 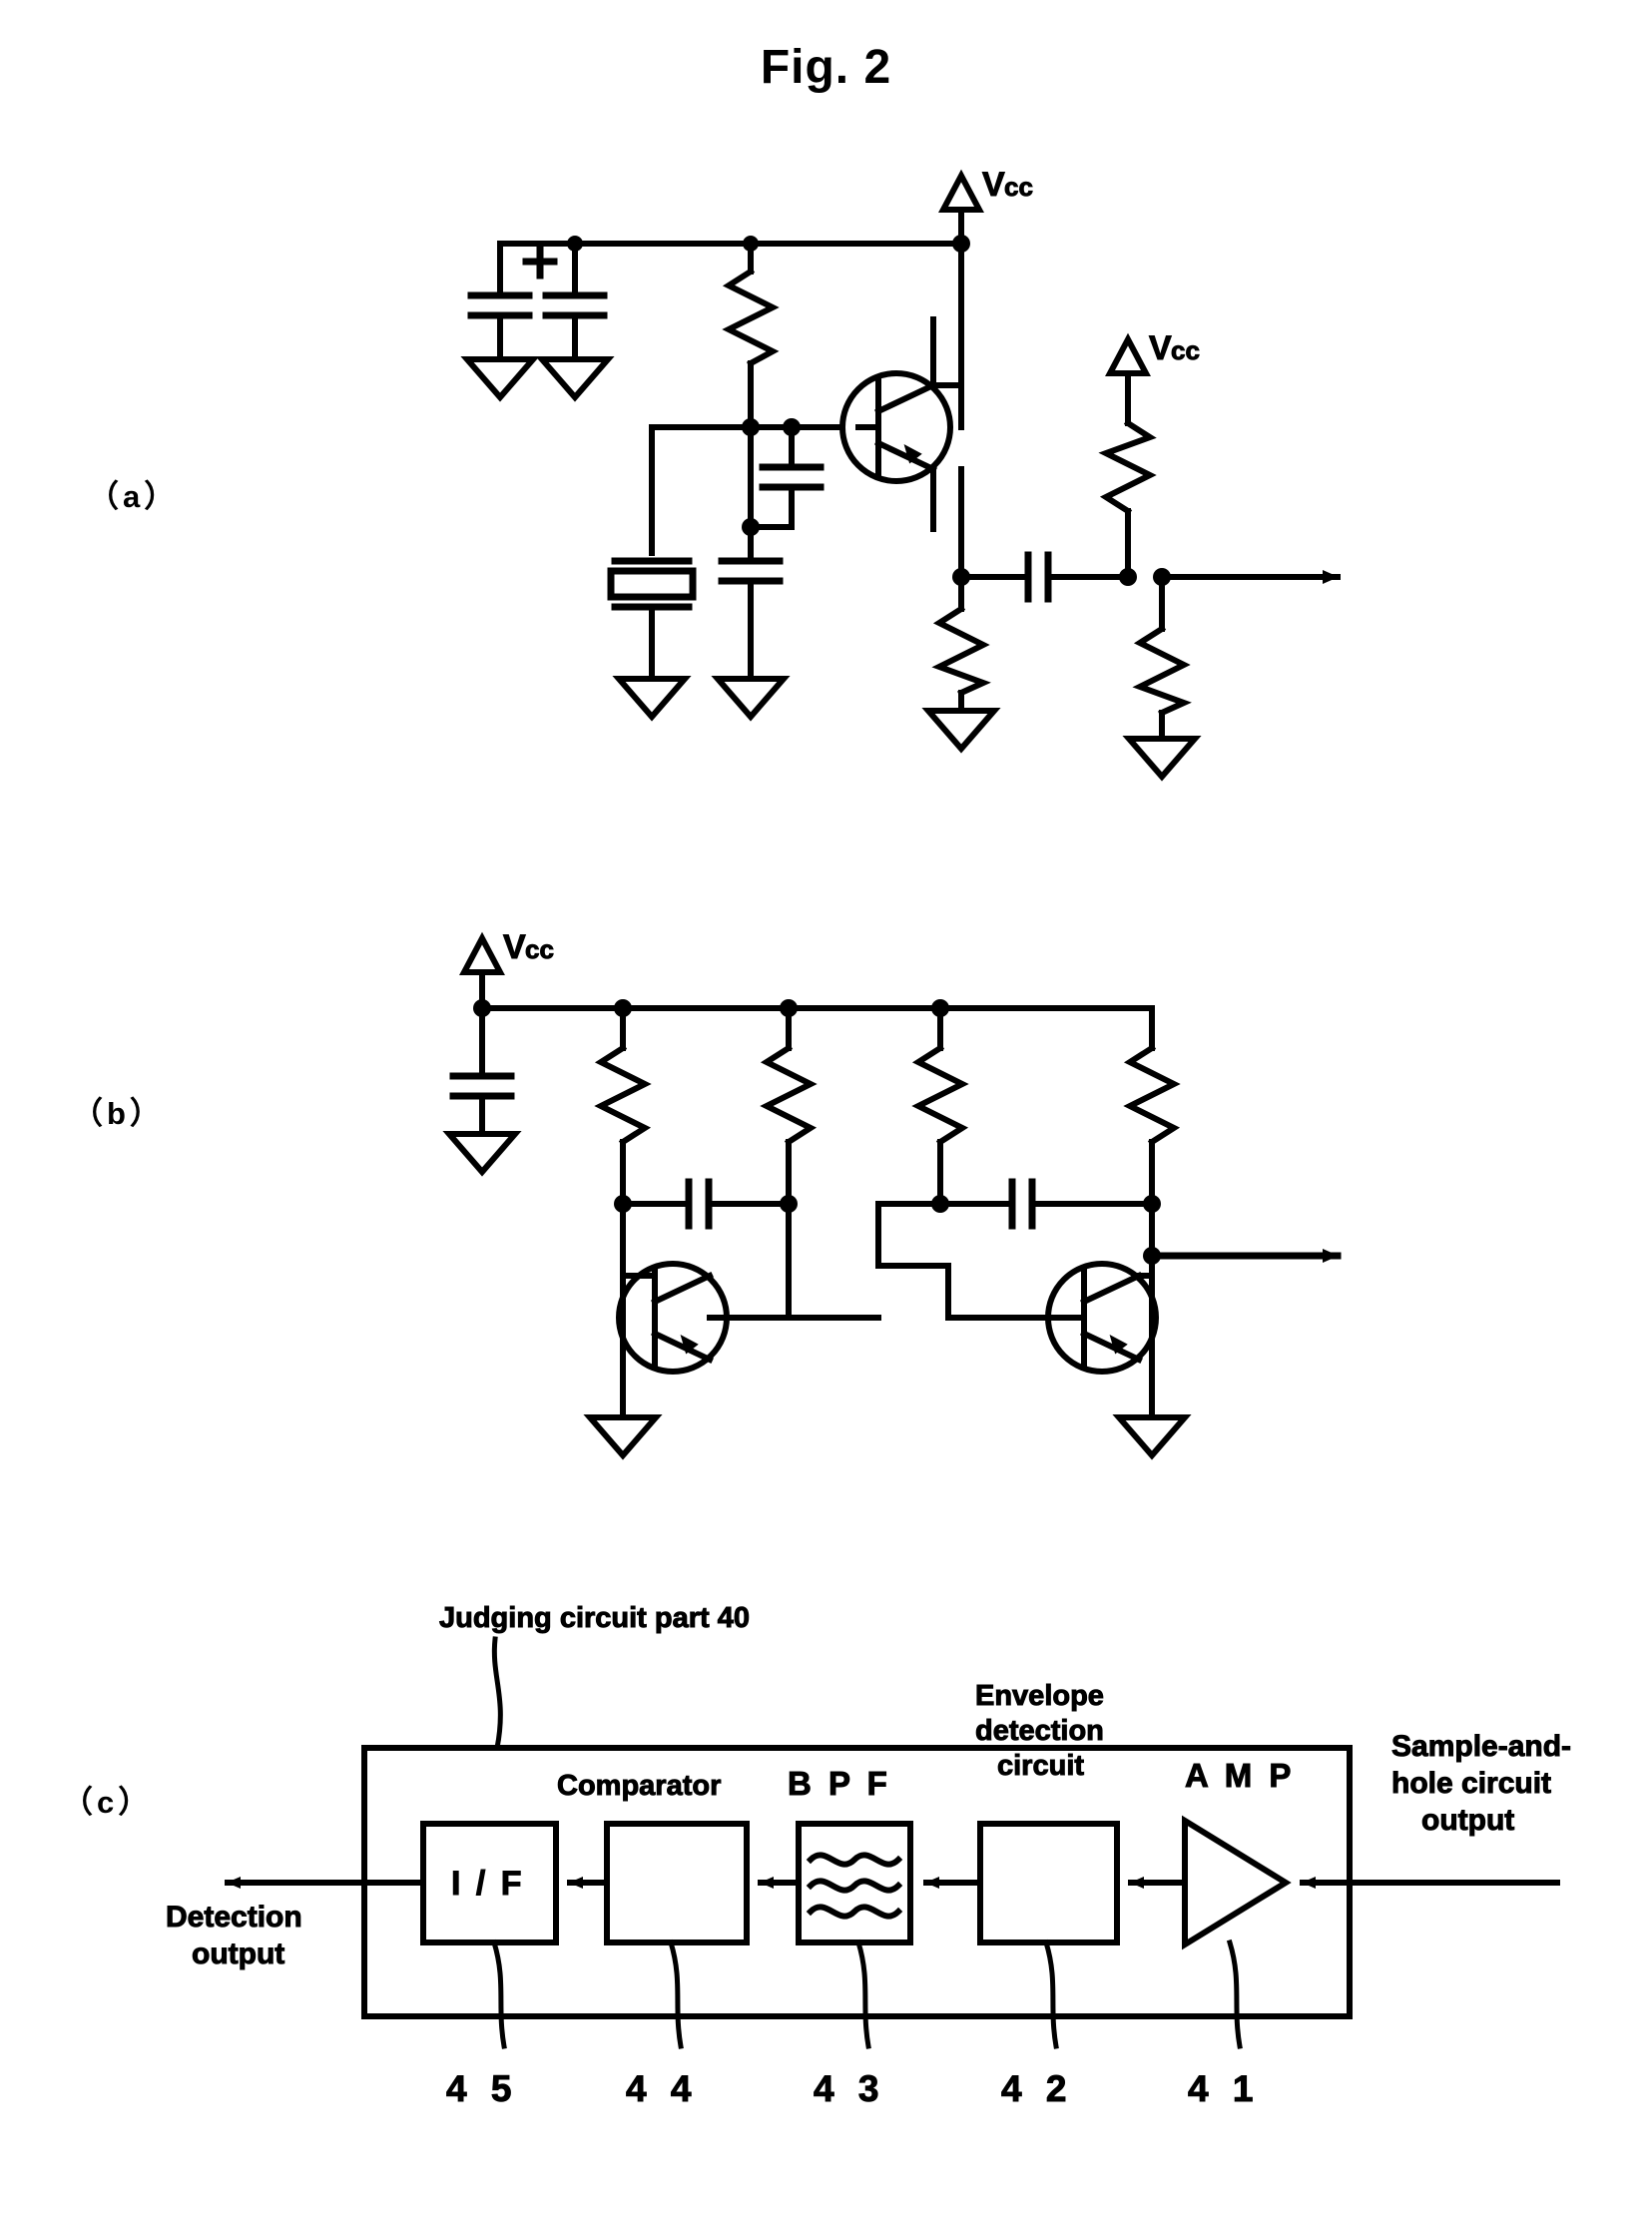 What do you see at coordinates (1224, 2088) in the screenshot?
I see `reference-number-41: 4 1` at bounding box center [1224, 2088].